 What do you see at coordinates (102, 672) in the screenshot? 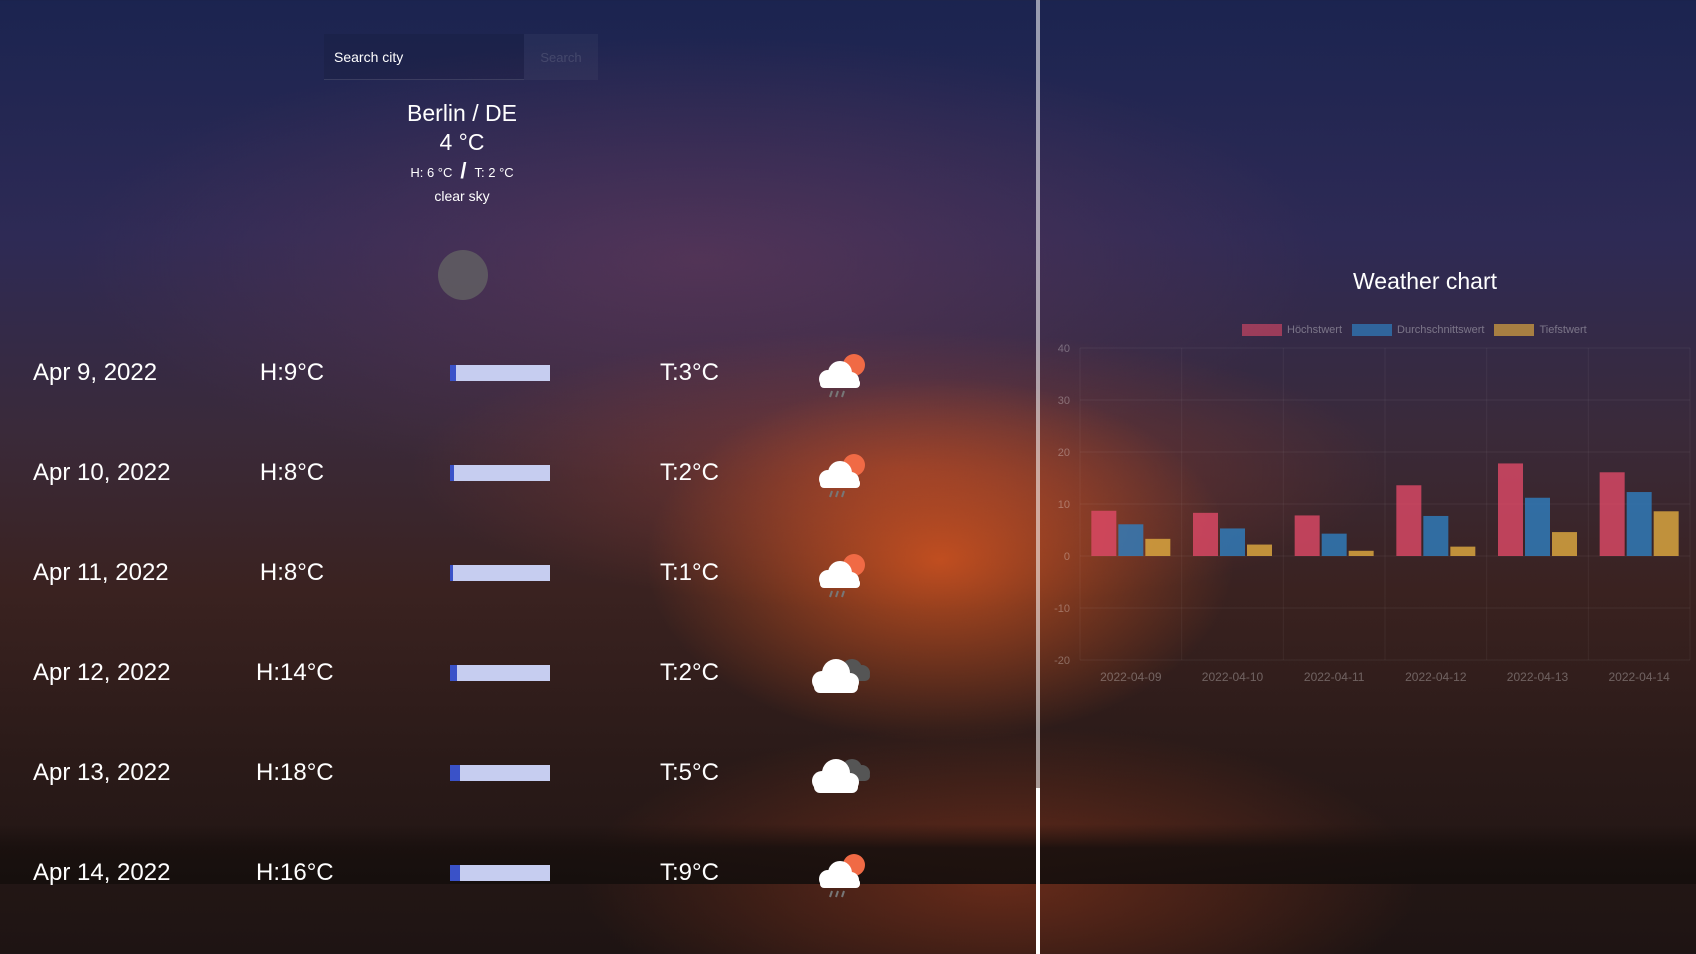
I see `forecast-date: Apr 12, 2022` at bounding box center [102, 672].